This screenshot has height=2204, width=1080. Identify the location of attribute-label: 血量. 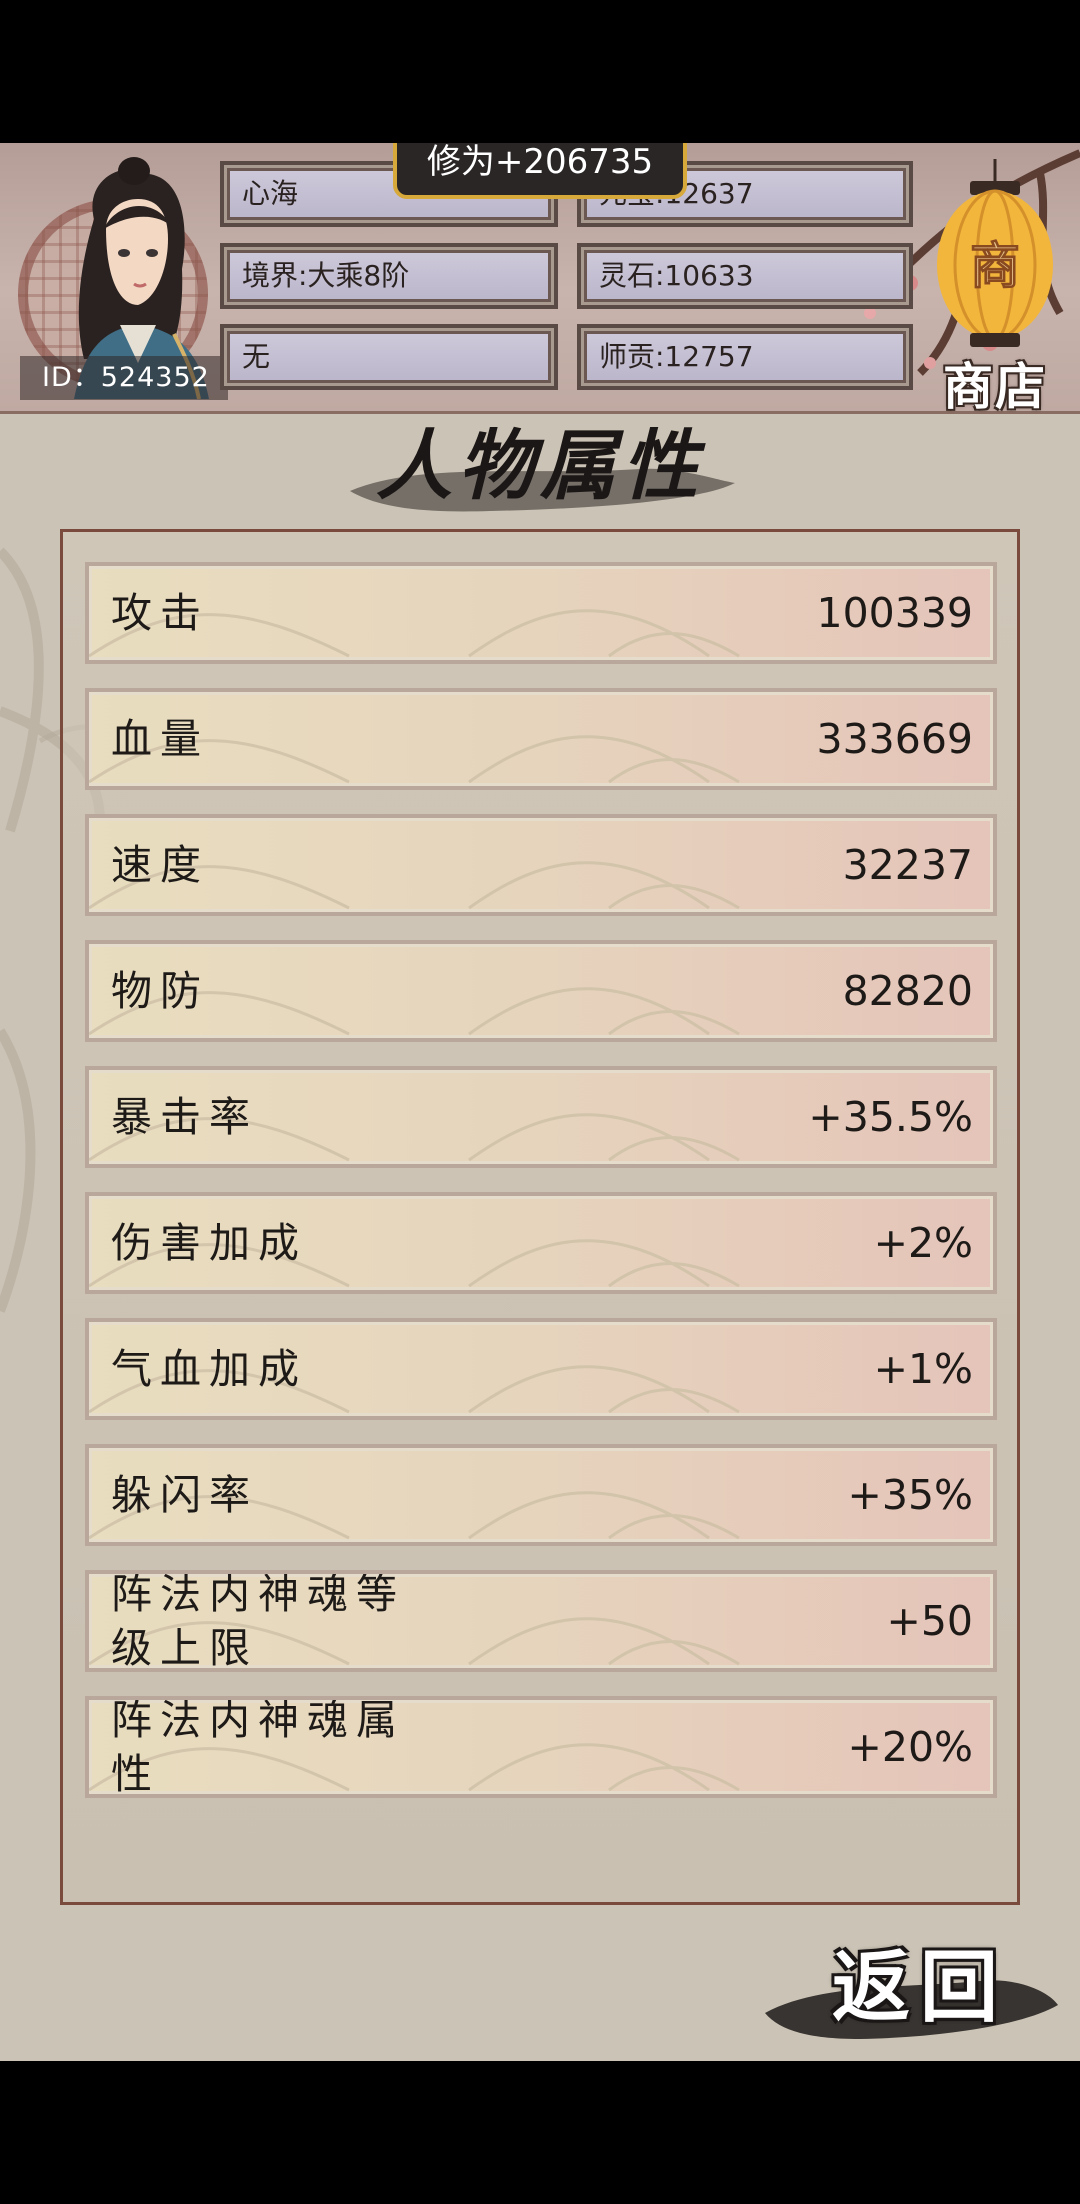
(160, 739).